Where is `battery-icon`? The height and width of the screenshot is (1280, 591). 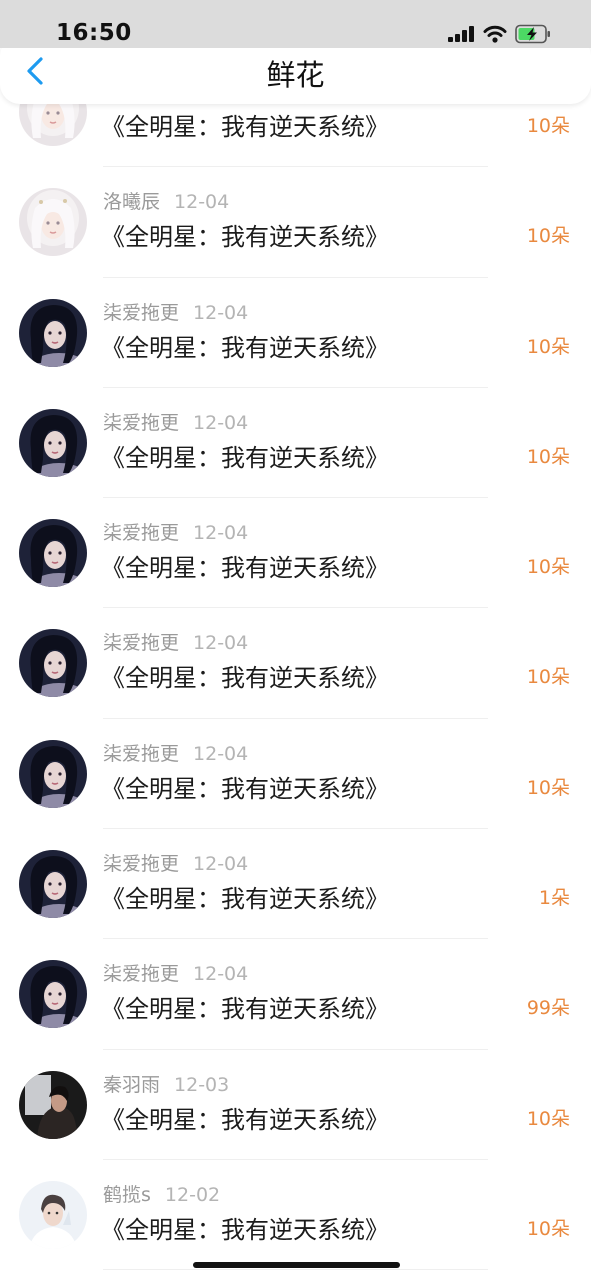 battery-icon is located at coordinates (532, 34).